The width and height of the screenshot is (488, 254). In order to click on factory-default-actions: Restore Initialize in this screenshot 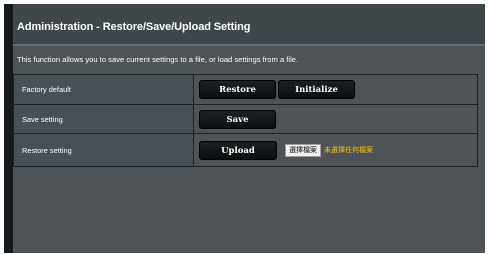, I will do `click(335, 89)`.